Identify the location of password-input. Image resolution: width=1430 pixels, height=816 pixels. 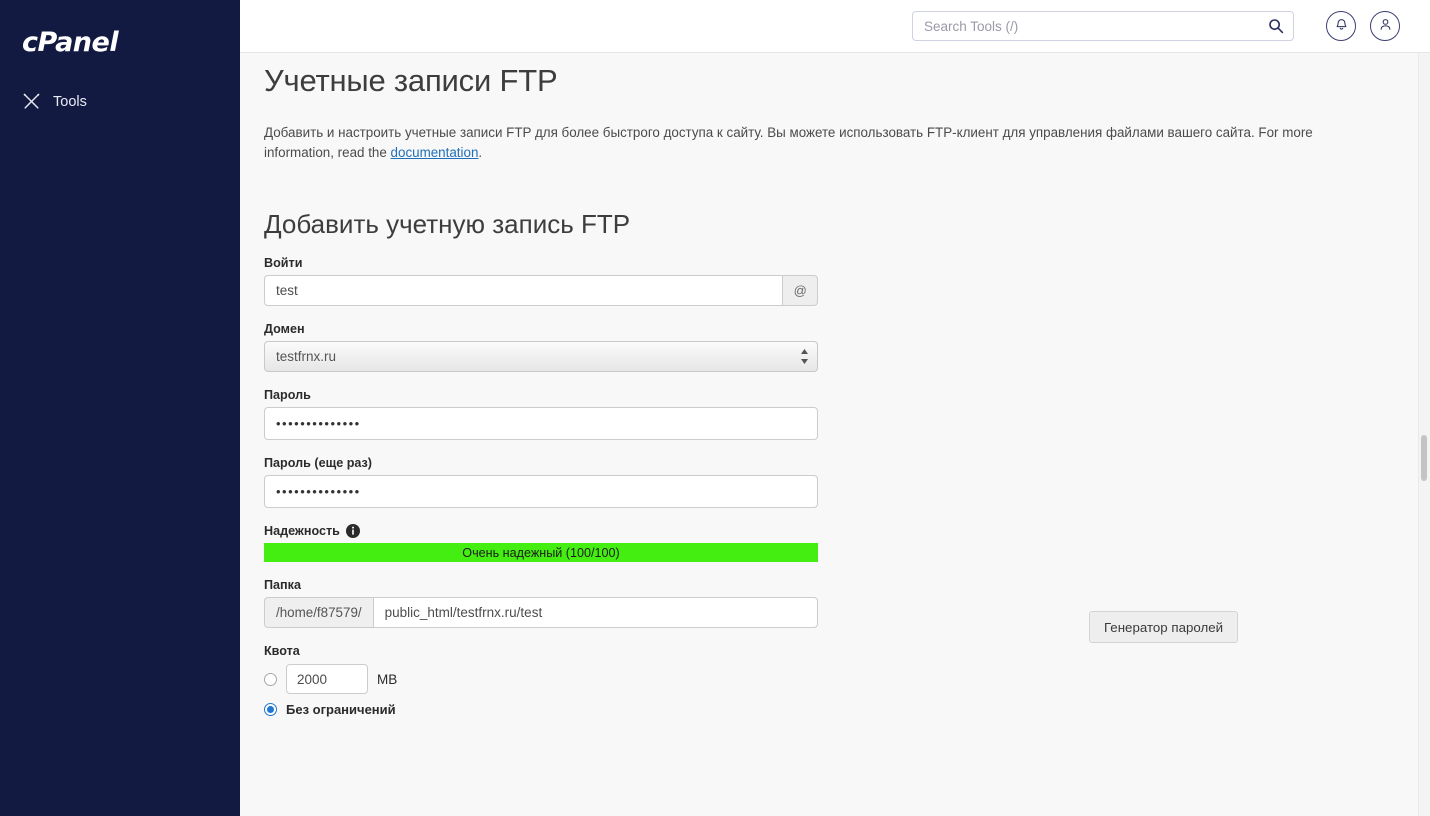
(541, 423).